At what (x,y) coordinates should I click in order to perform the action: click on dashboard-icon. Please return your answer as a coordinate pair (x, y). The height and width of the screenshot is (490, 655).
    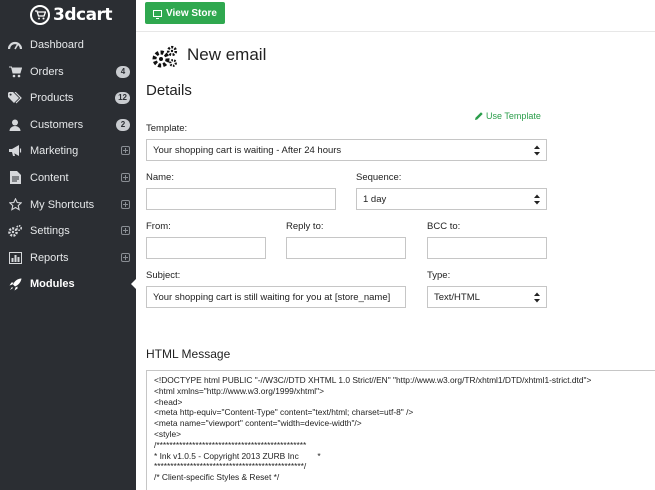
    Looking at the image, I should click on (15, 45).